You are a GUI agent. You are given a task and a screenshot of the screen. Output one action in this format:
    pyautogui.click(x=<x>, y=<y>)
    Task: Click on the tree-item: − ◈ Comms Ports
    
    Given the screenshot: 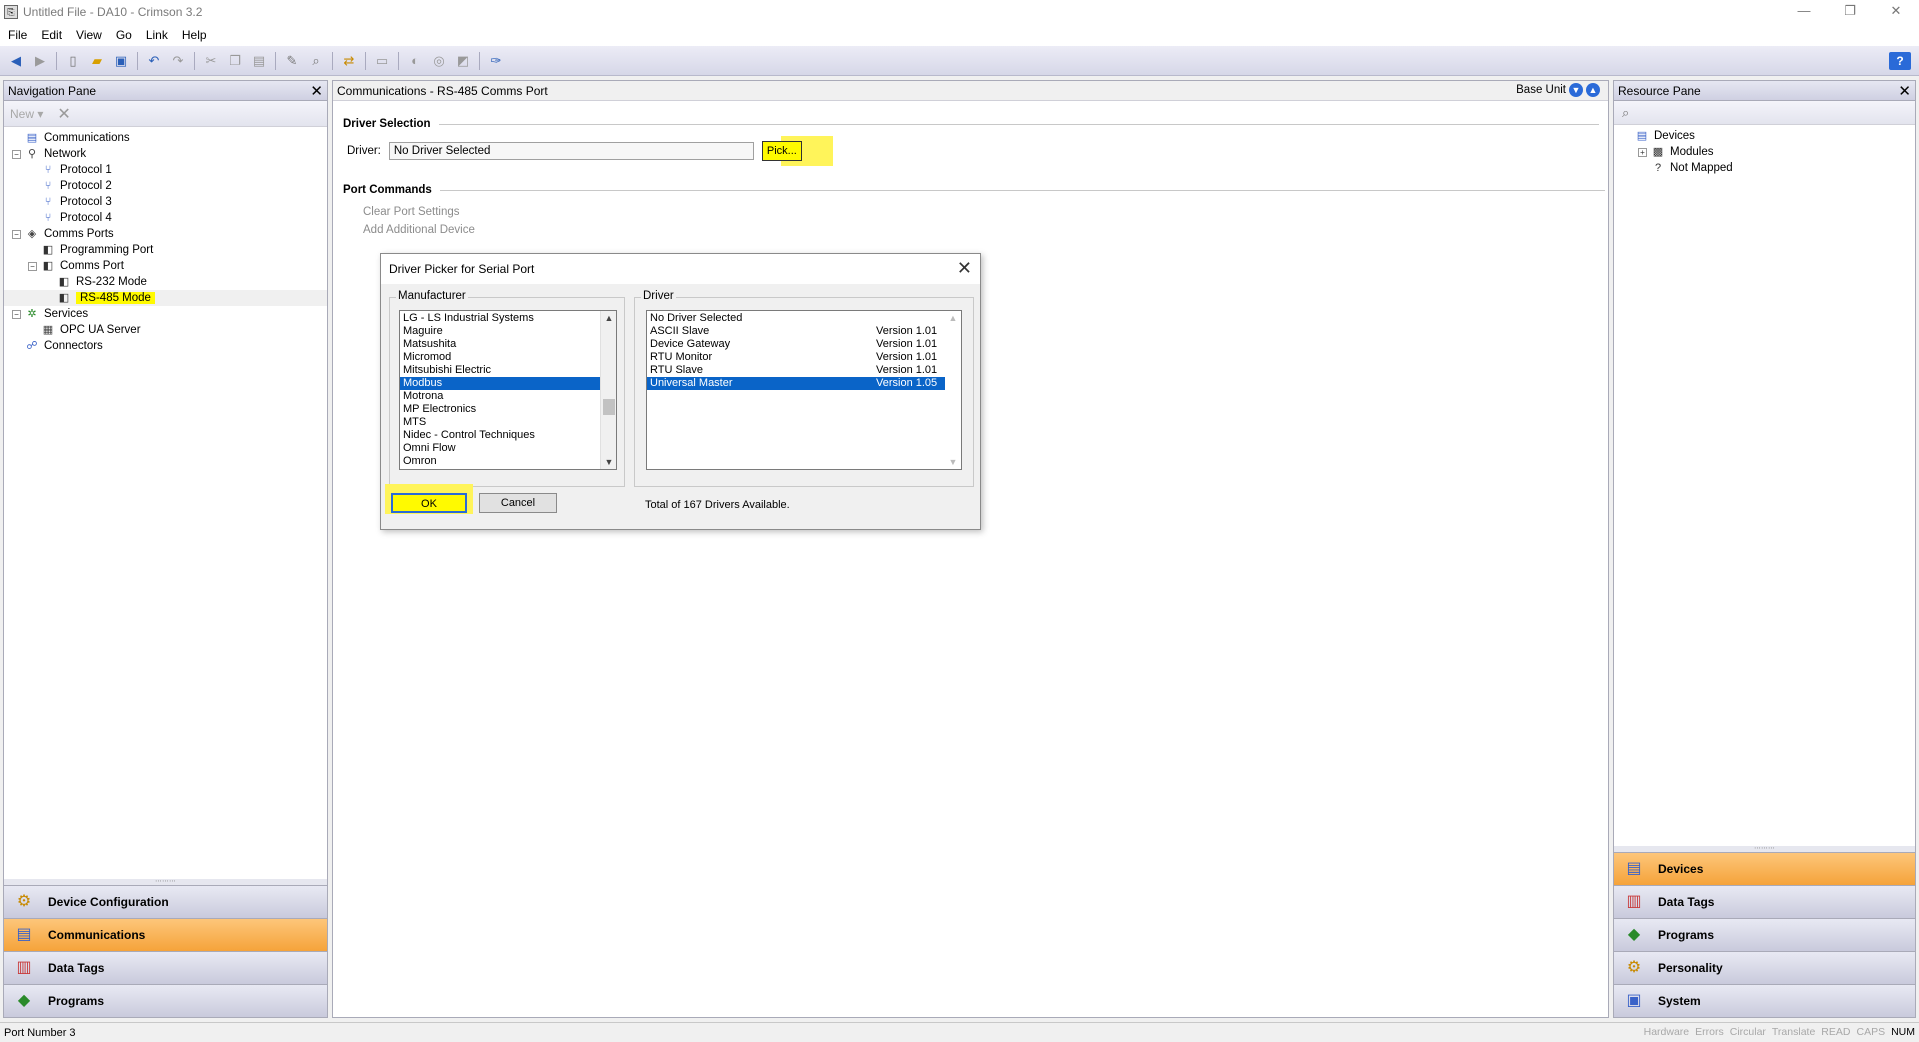 What is the action you would take?
    pyautogui.click(x=165, y=234)
    